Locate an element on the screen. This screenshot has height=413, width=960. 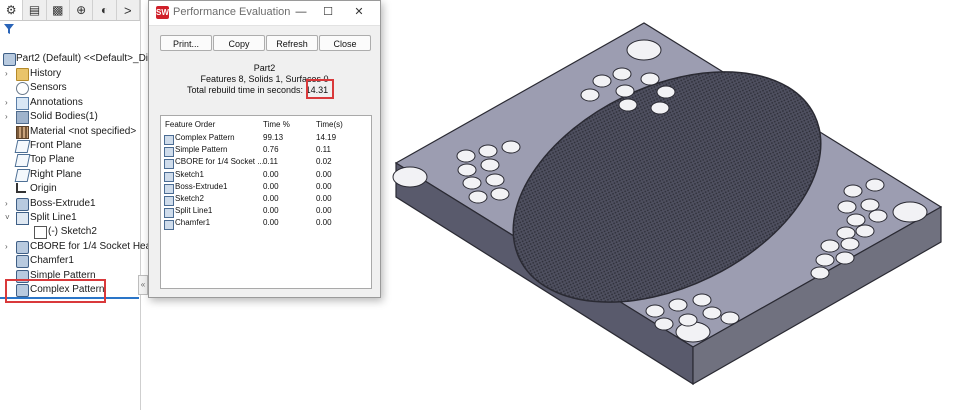
cbore-hole is located at coordinates (910, 212).